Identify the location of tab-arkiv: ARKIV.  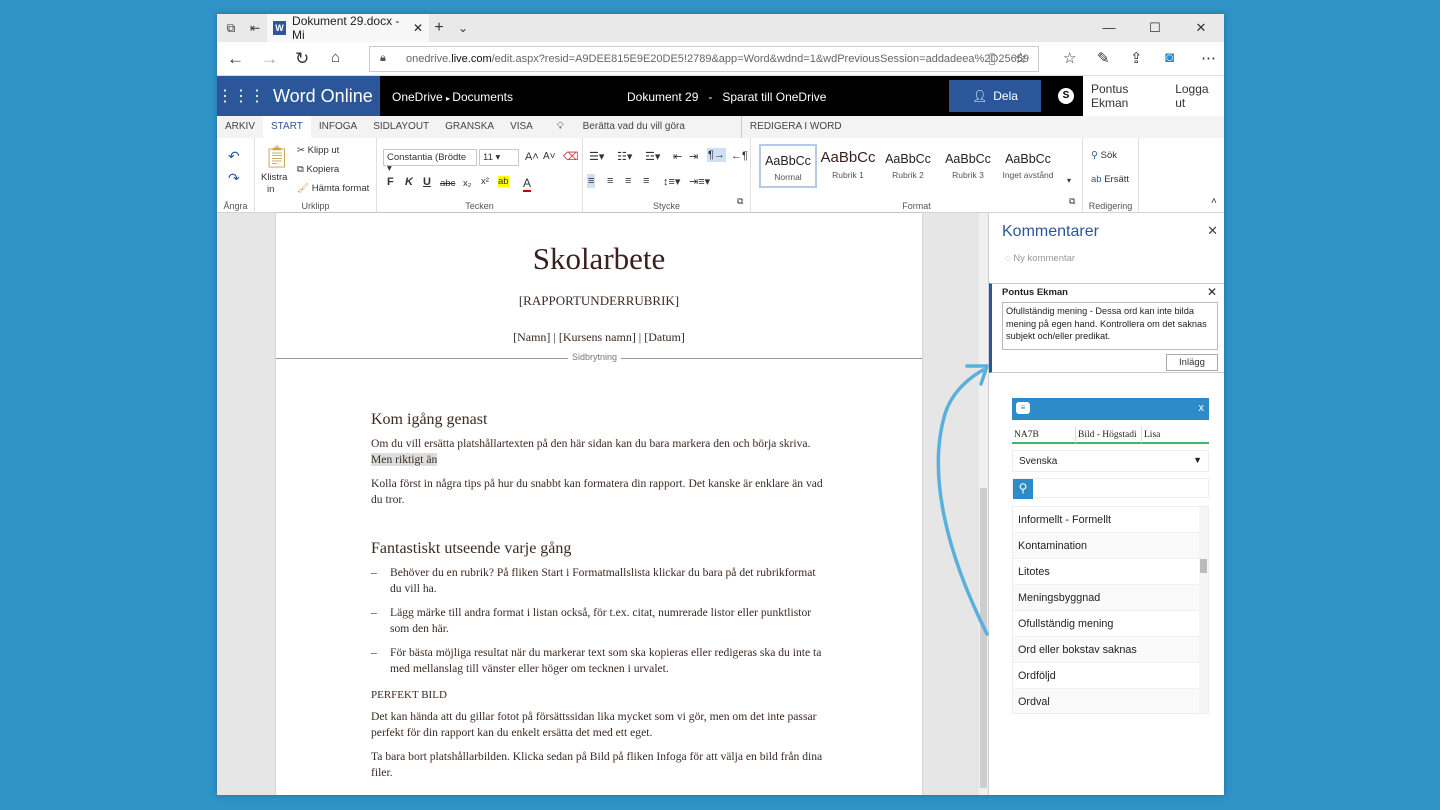
(240, 127).